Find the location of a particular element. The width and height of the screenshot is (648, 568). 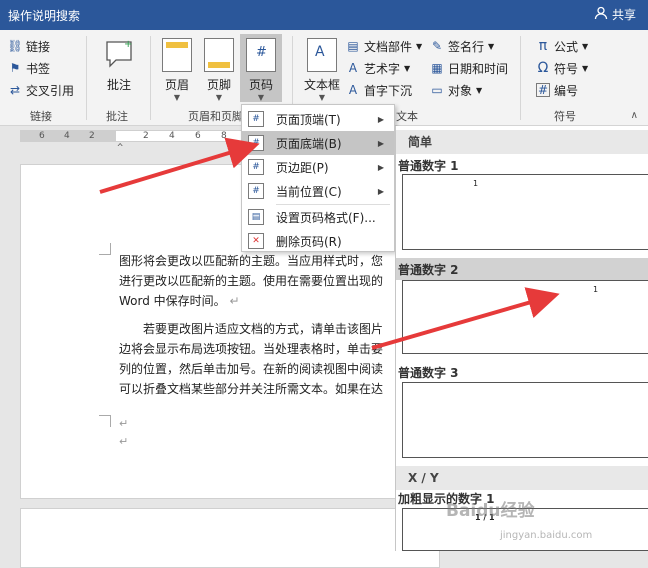

menu-item-page-margins: # 页边距(P) ▶ is located at coordinates (318, 167).